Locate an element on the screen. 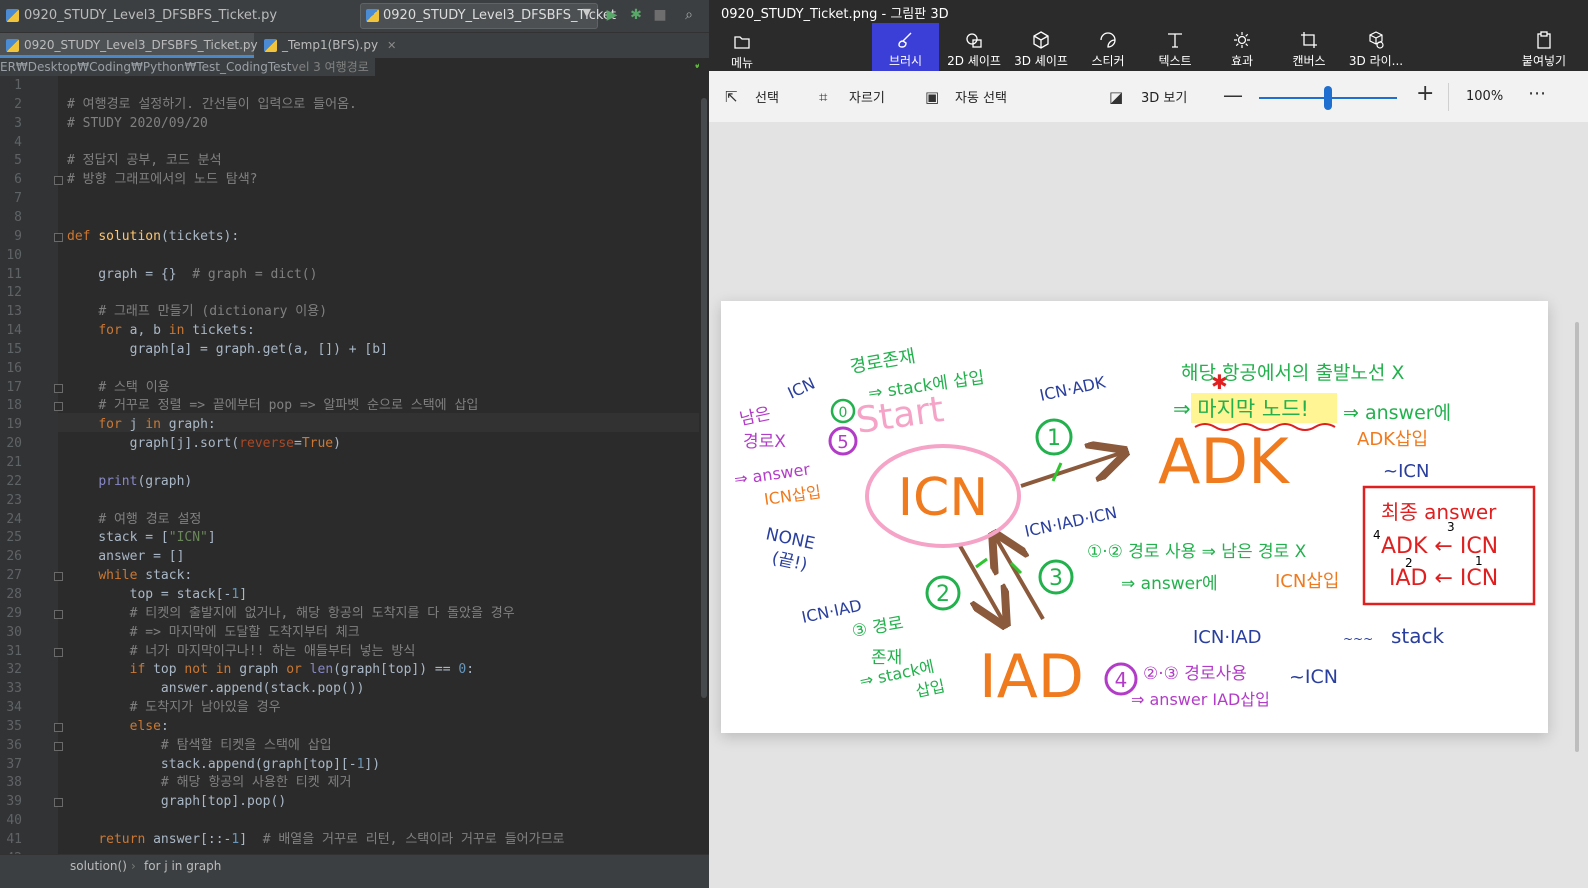  debug-icon: ✱ is located at coordinates (636, 15).